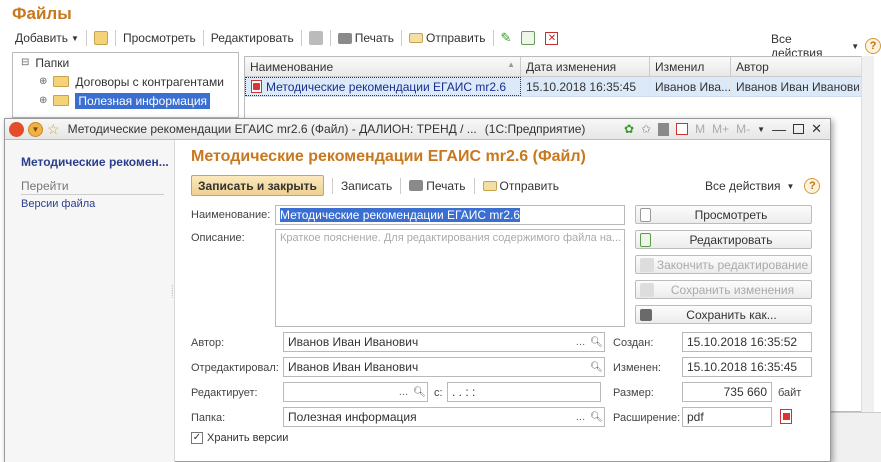 The height and width of the screenshot is (462, 881). What do you see at coordinates (646, 129) in the screenshot?
I see `bookmark-icon: ✩` at bounding box center [646, 129].